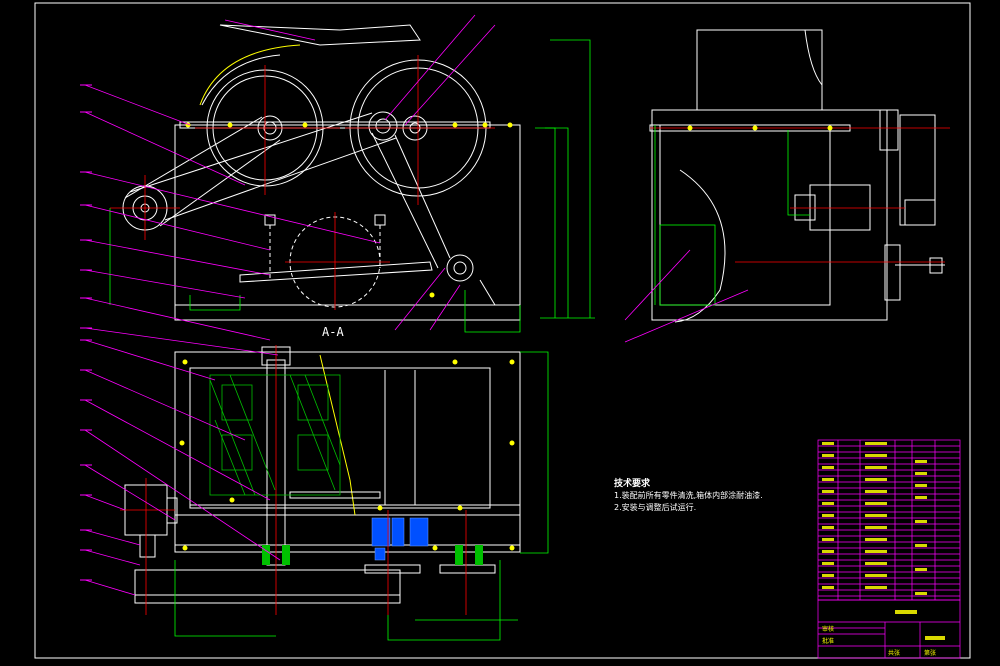 Image resolution: width=1000 pixels, height=666 pixels. Describe the element at coordinates (400, 539) in the screenshot. I see `blue-gears` at that location.